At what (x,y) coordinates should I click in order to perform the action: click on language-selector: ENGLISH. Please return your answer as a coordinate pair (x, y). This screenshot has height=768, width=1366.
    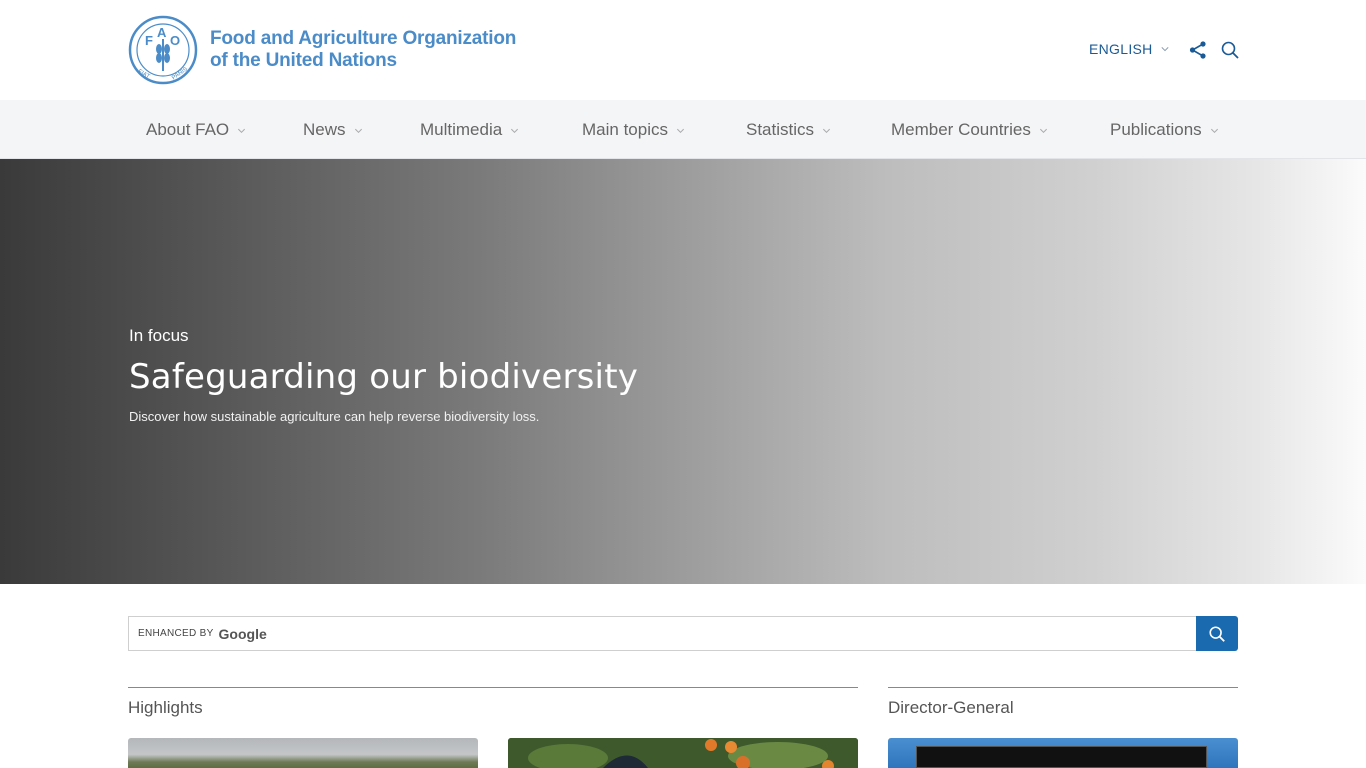
    Looking at the image, I should click on (1129, 49).